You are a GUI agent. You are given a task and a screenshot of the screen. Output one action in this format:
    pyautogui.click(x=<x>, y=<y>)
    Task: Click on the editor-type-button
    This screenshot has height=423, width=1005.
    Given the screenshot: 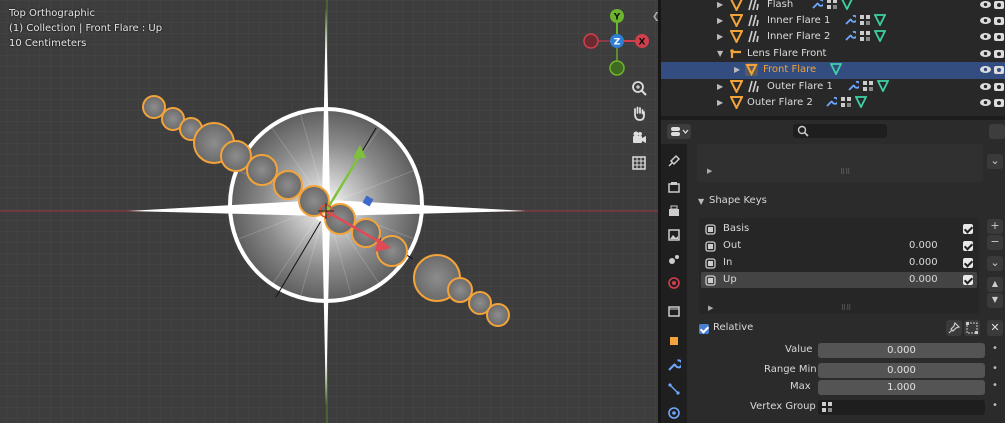 What is the action you would take?
    pyautogui.click(x=679, y=131)
    